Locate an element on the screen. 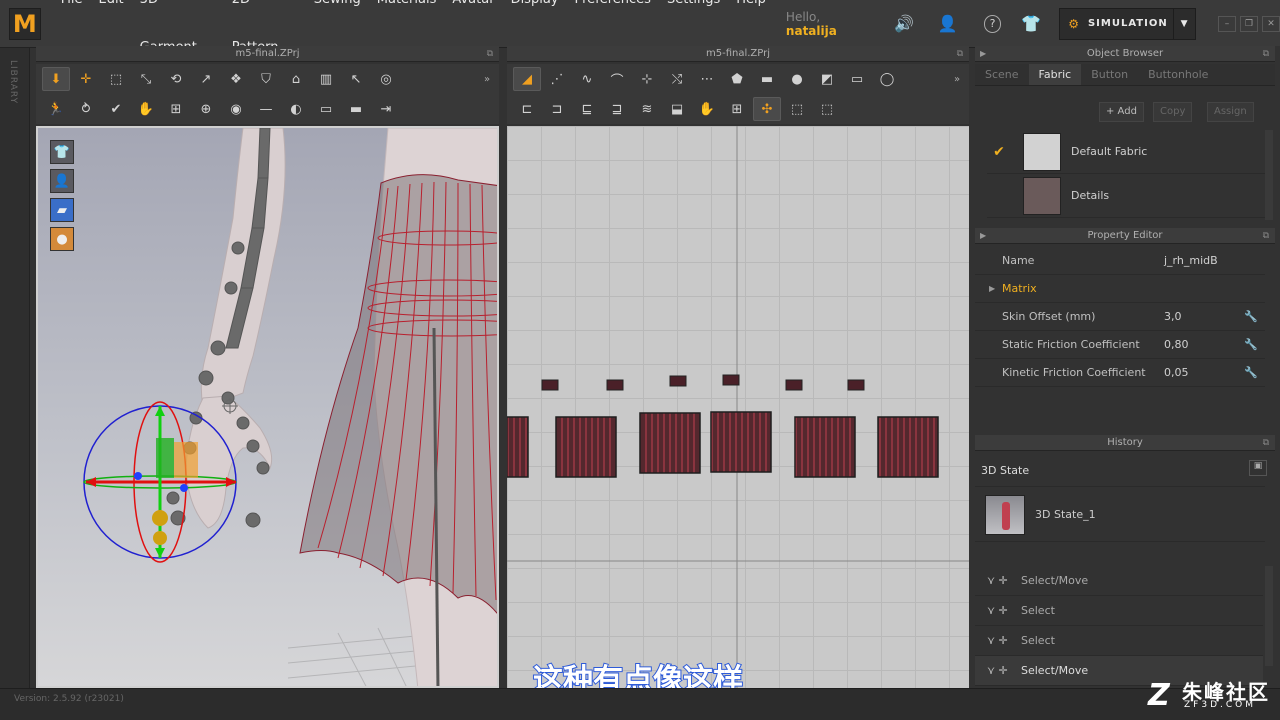 This screenshot has height=720, width=1280. internal-polygon-icon: ◩ is located at coordinates (827, 79).